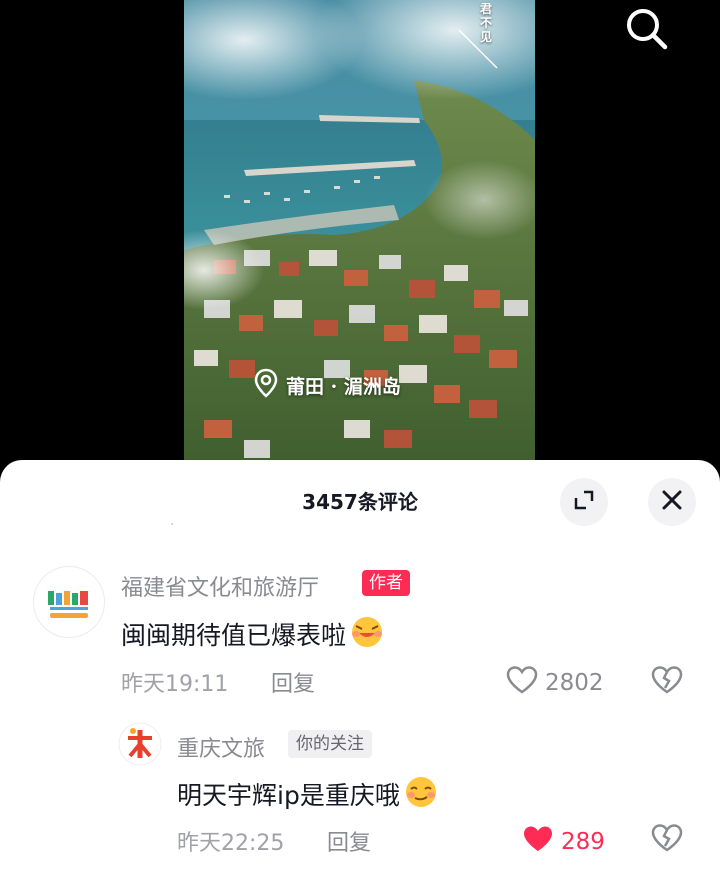  Describe the element at coordinates (367, 634) in the screenshot. I see `emoji-grimace-icon` at that location.